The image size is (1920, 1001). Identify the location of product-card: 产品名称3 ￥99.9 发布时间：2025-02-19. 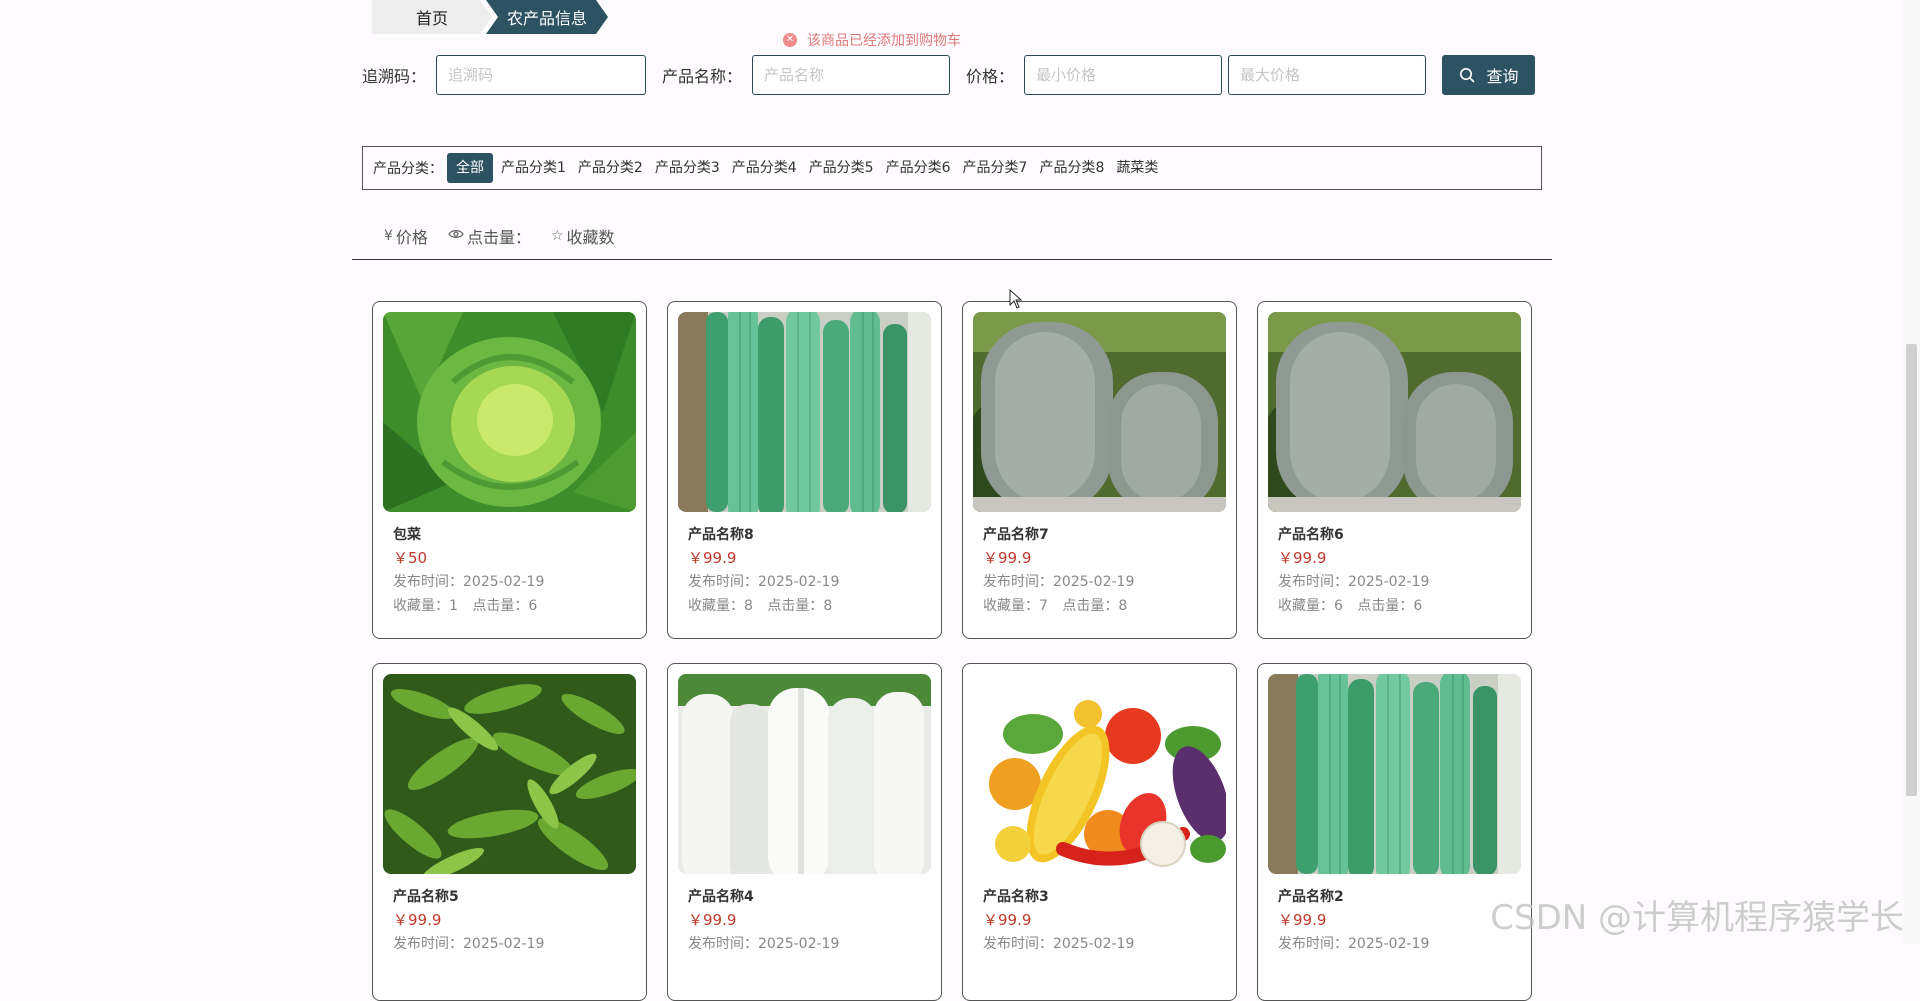
(1099, 832).